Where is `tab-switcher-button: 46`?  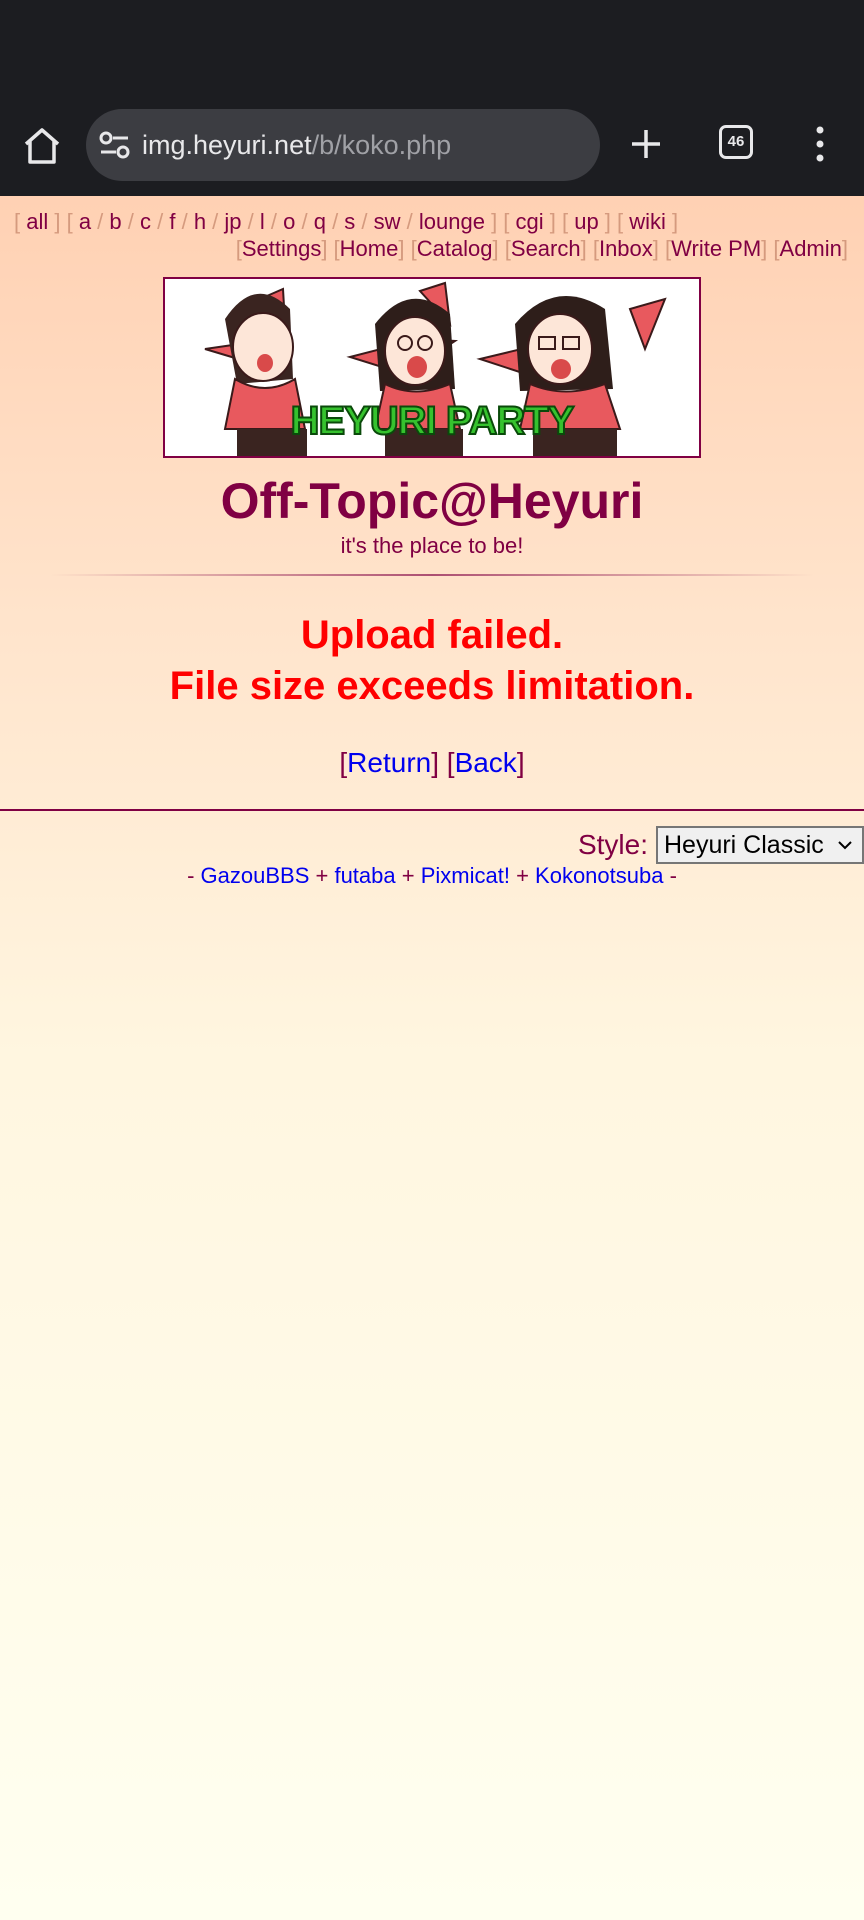 tab-switcher-button: 46 is located at coordinates (736, 142).